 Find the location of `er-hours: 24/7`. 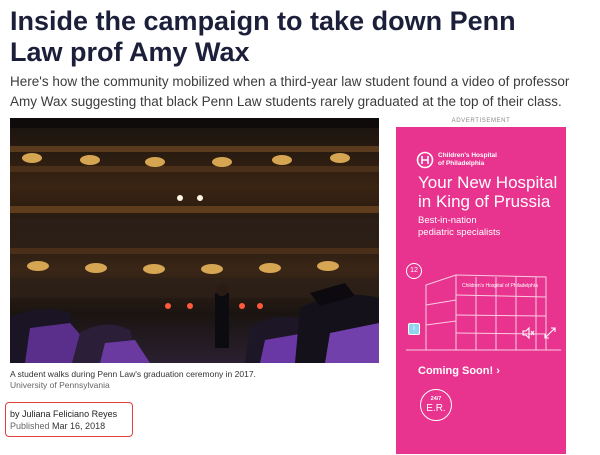

er-hours: 24/7 is located at coordinates (436, 399).